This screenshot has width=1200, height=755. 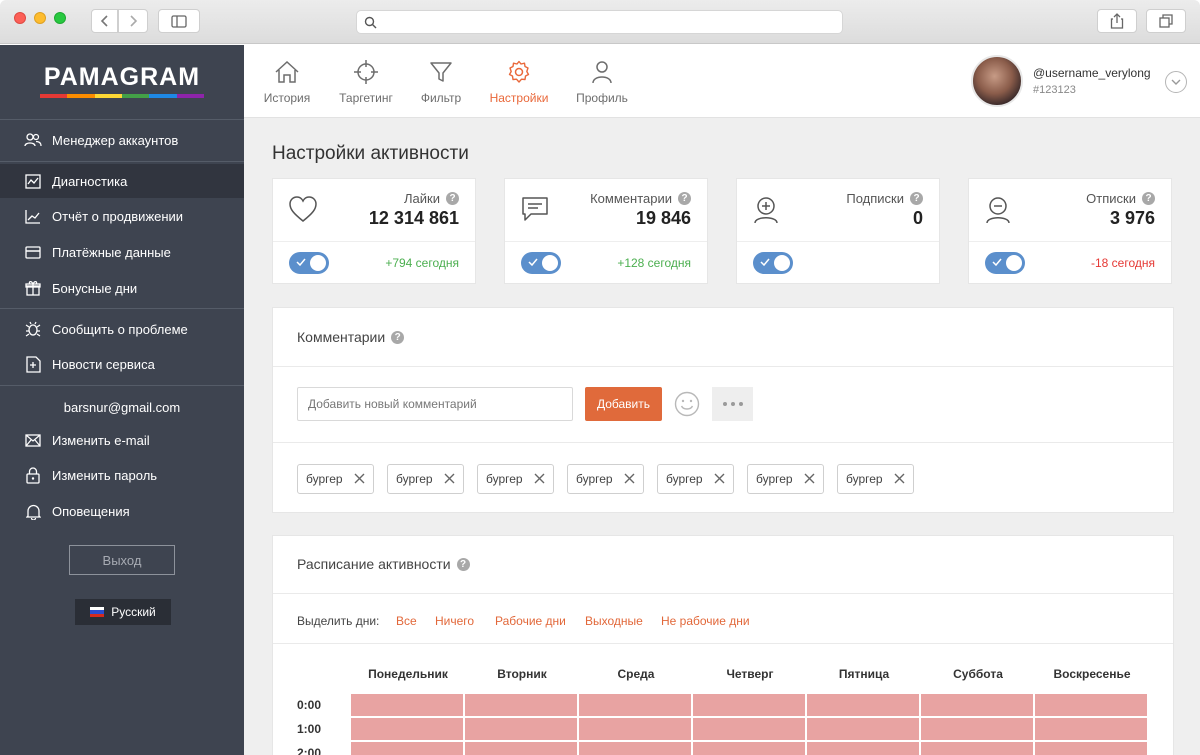 What do you see at coordinates (123, 612) in the screenshot?
I see `language-selector: Русский` at bounding box center [123, 612].